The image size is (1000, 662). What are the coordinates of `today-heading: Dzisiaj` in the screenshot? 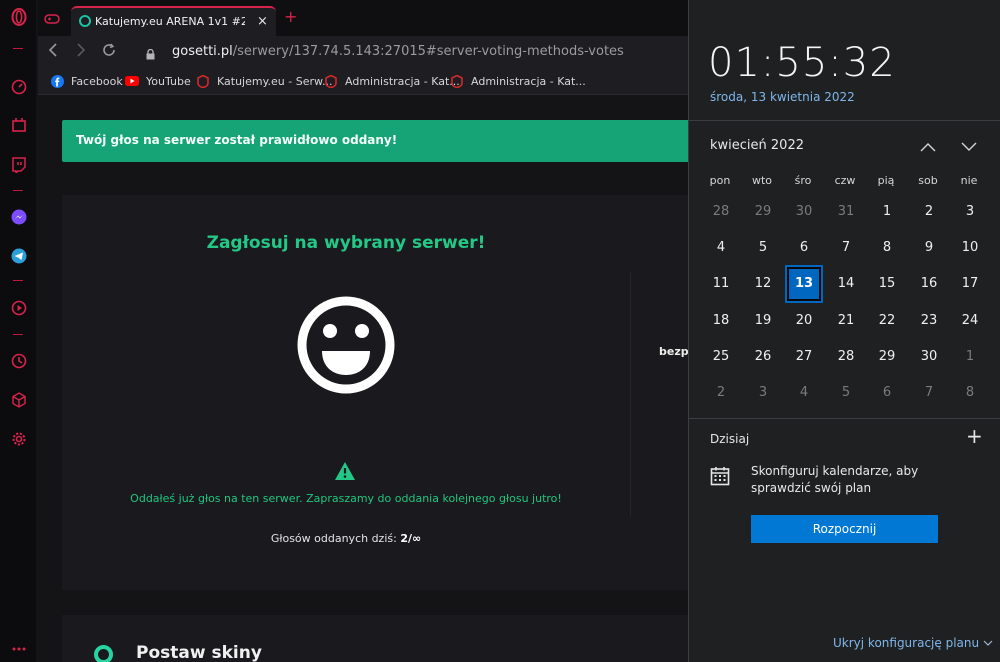 It's located at (730, 439).